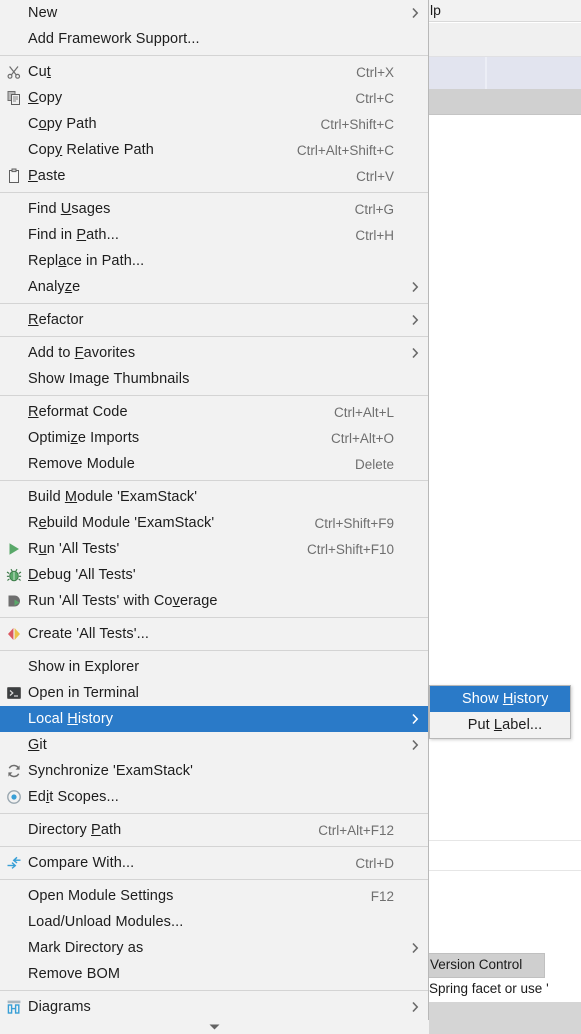 This screenshot has height=1034, width=581. Describe the element at coordinates (109, 379) in the screenshot. I see `menu-item-label: Show Image Thumbnails` at that location.